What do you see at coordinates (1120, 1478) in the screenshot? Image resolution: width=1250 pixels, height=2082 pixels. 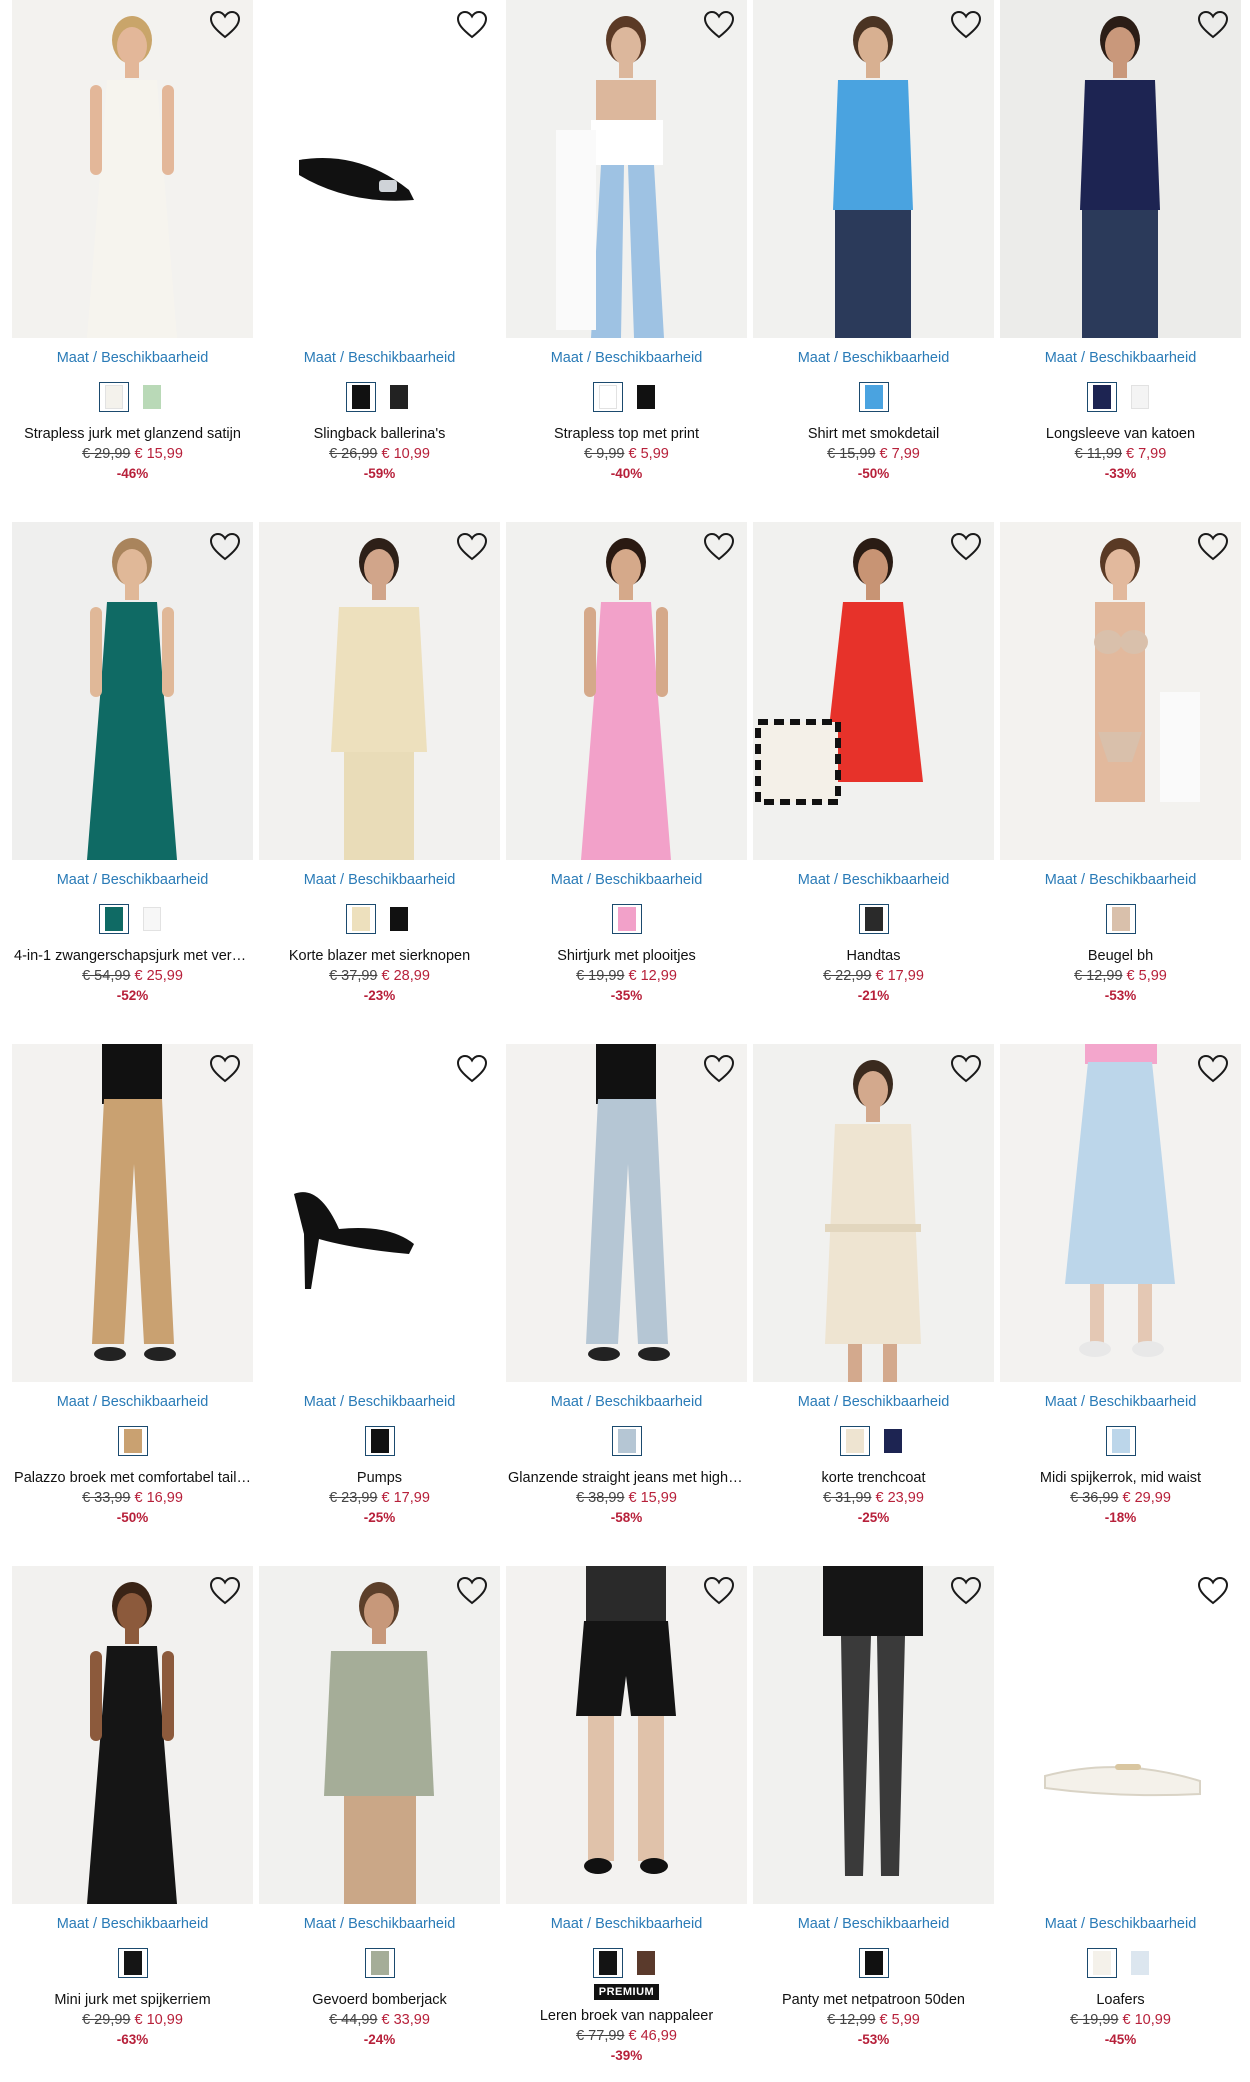 I see `product-name: Midi spijkerrok, mid waist` at bounding box center [1120, 1478].